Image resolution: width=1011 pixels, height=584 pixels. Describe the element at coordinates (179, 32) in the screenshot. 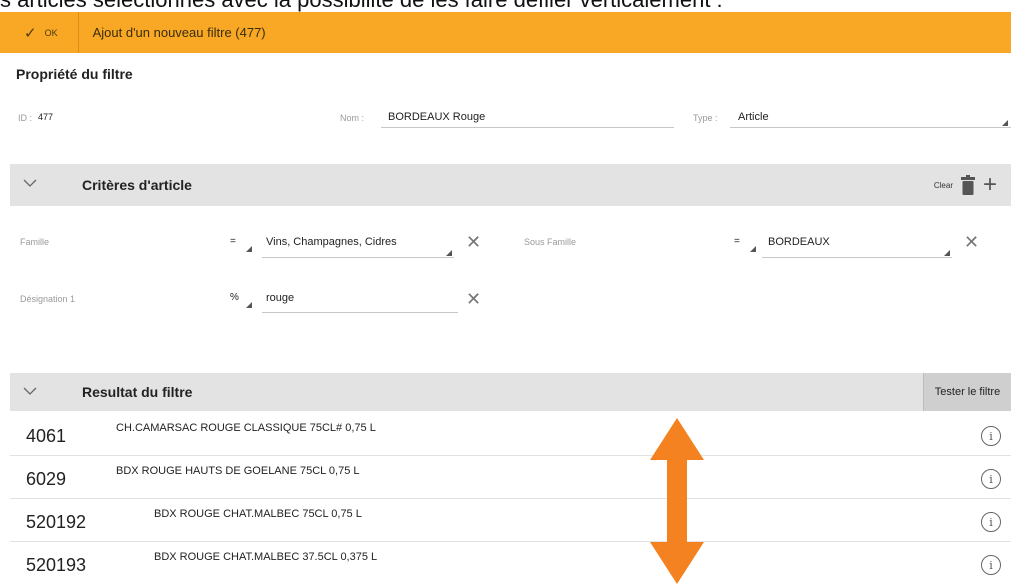

I see `toolbar-title: Ajout d'un nouveau filtre (477)` at that location.